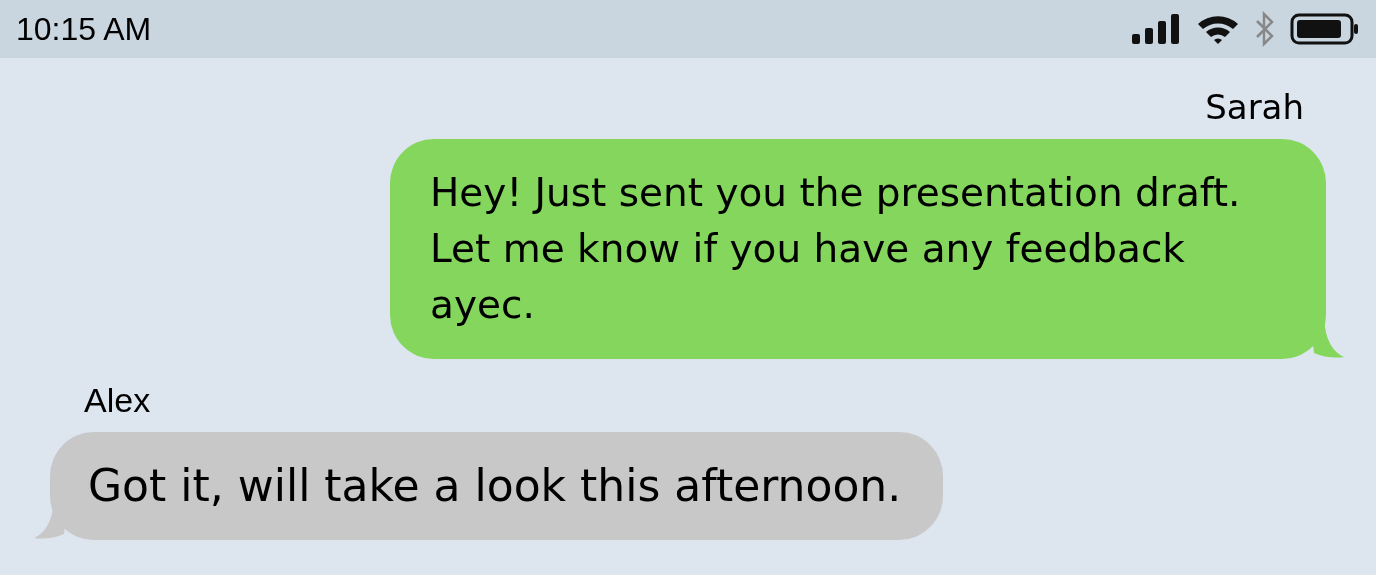 This screenshot has height=575, width=1376. I want to click on bluetooth-icon, so click(1265, 29).